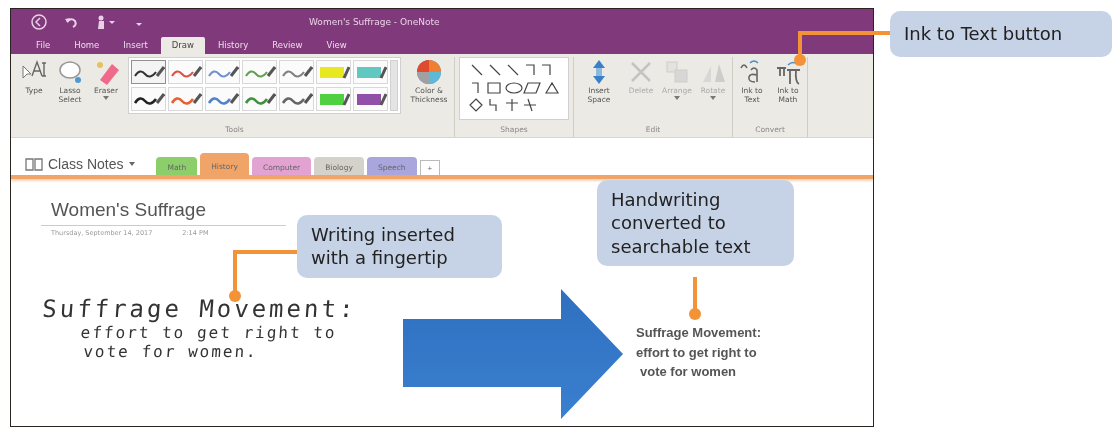  I want to click on caret-icon, so click(132, 164).